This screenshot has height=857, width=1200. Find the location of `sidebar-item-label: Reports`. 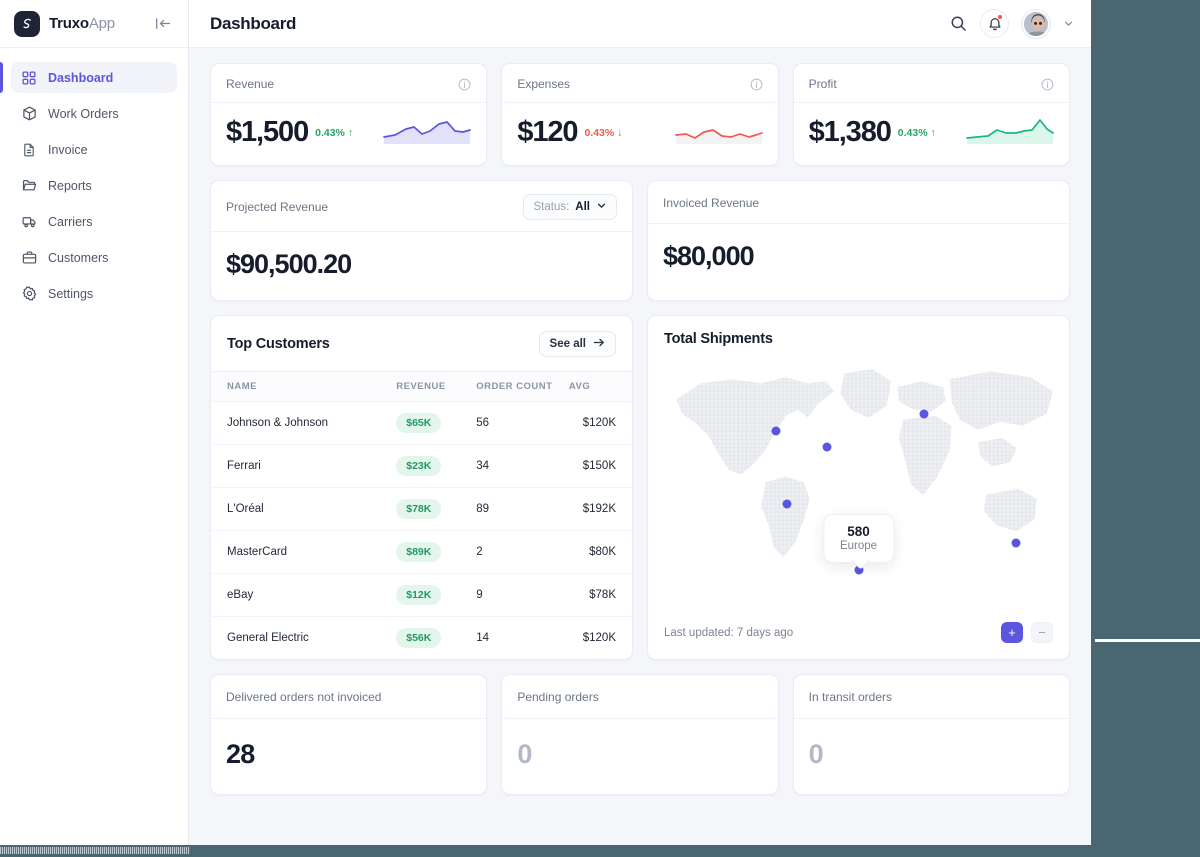

sidebar-item-label: Reports is located at coordinates (70, 185).